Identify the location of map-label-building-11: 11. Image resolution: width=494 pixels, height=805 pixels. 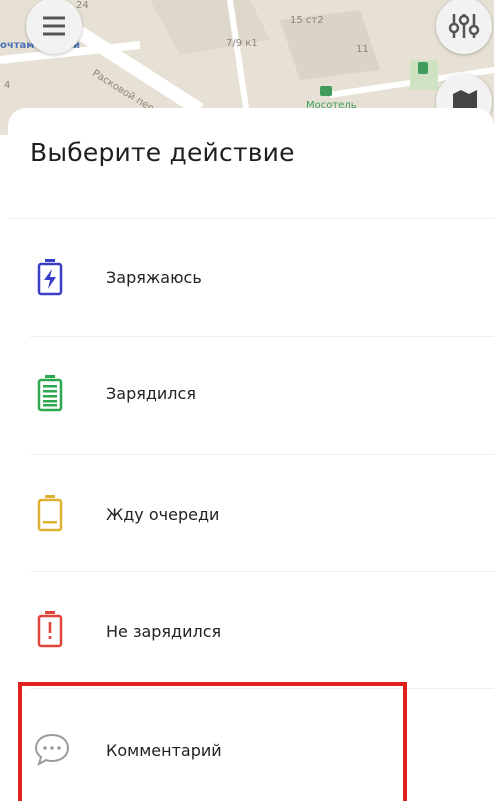
(362, 49).